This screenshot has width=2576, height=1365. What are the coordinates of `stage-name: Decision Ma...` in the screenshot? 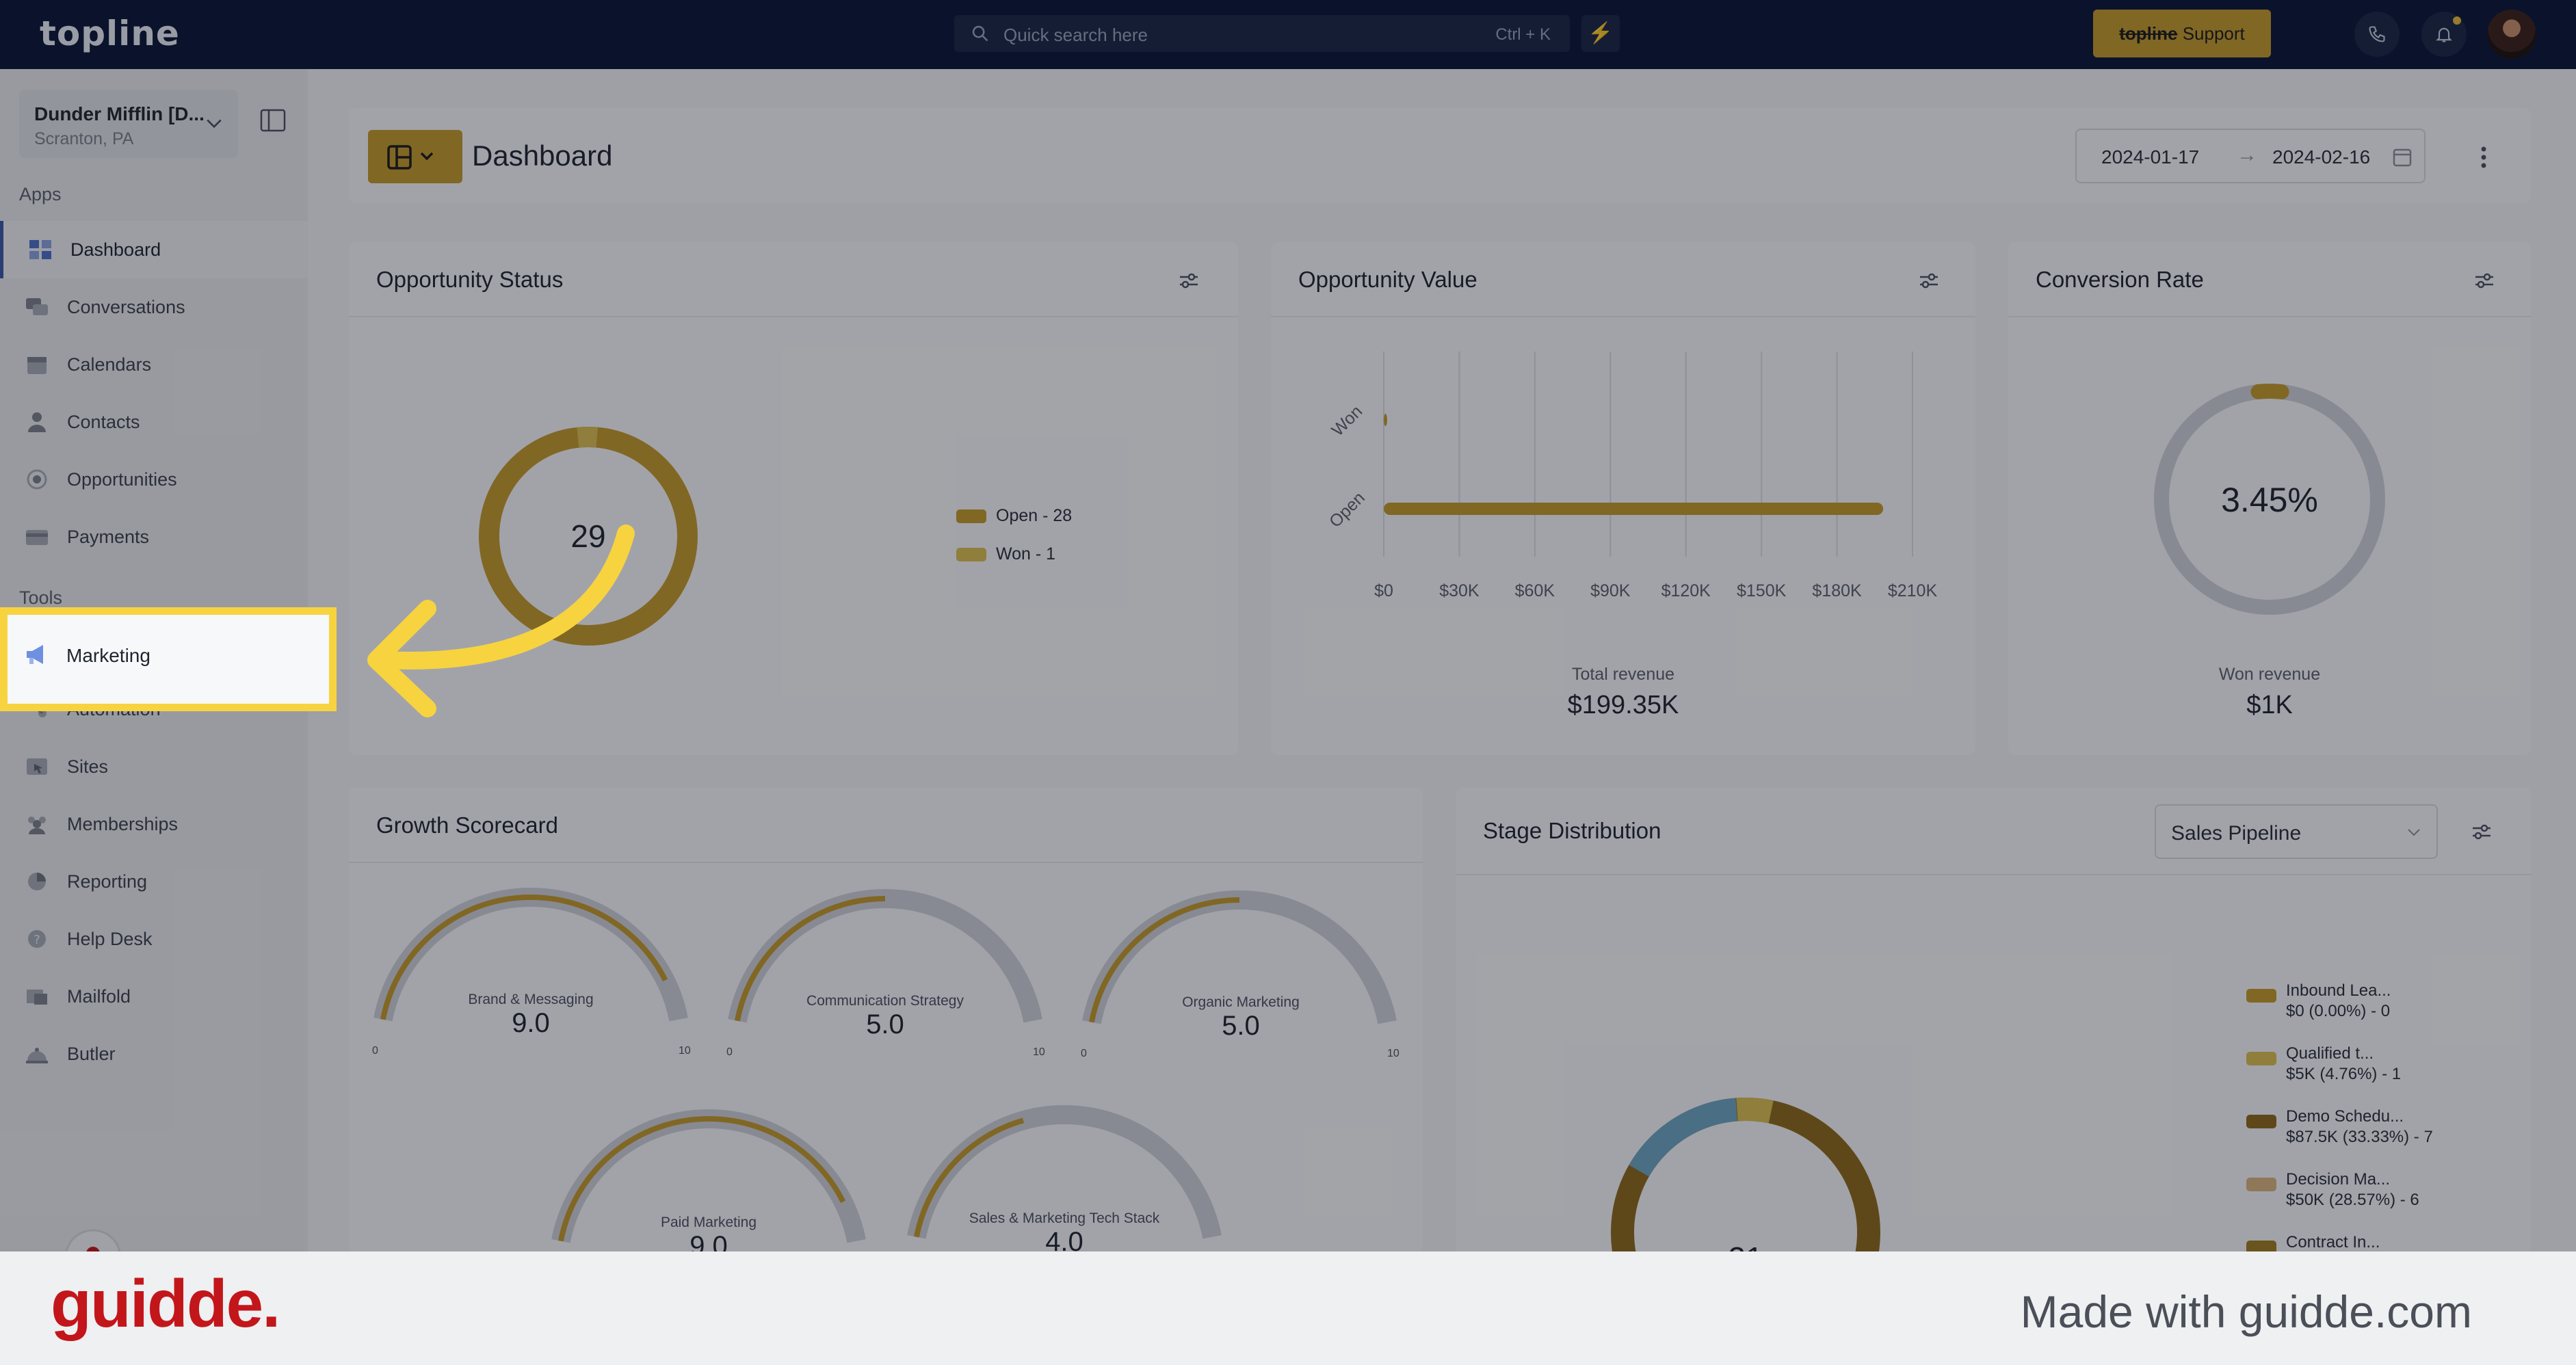 It's located at (2338, 1179).